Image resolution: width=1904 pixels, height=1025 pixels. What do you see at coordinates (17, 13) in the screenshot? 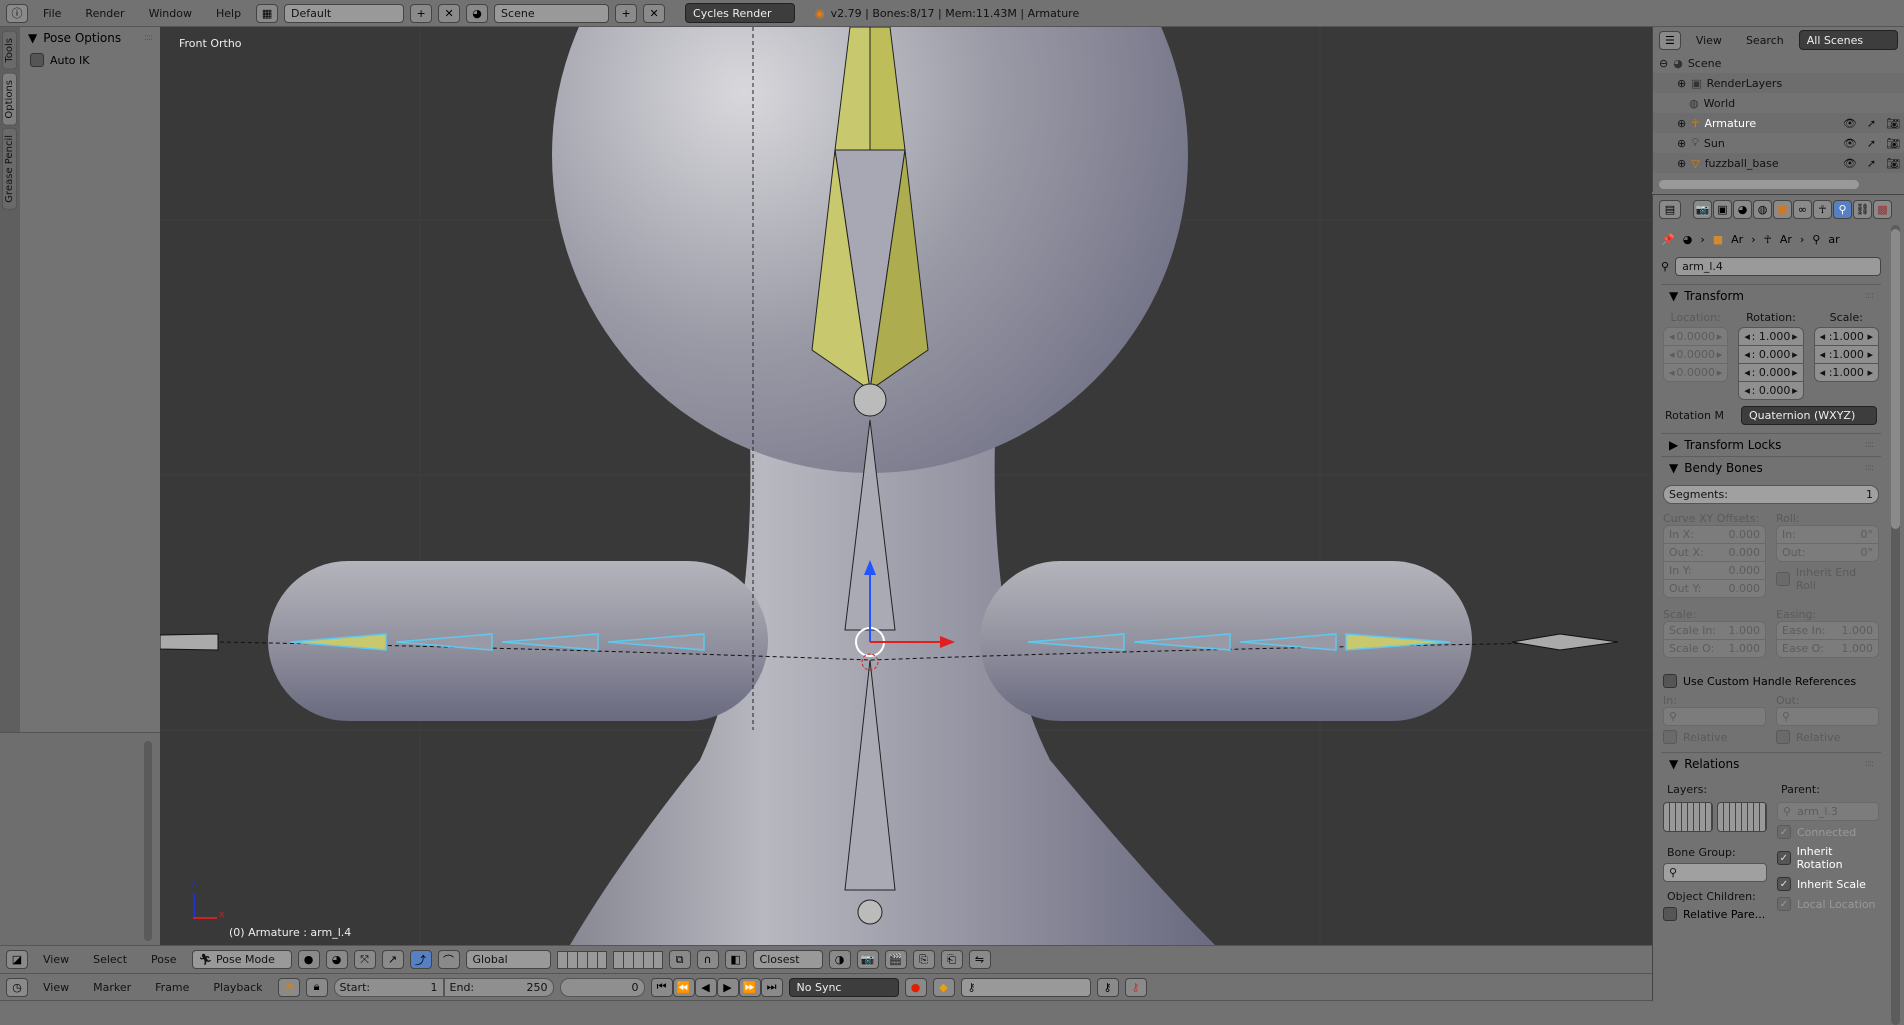
I see `info-editor-icon: ⓘ` at bounding box center [17, 13].